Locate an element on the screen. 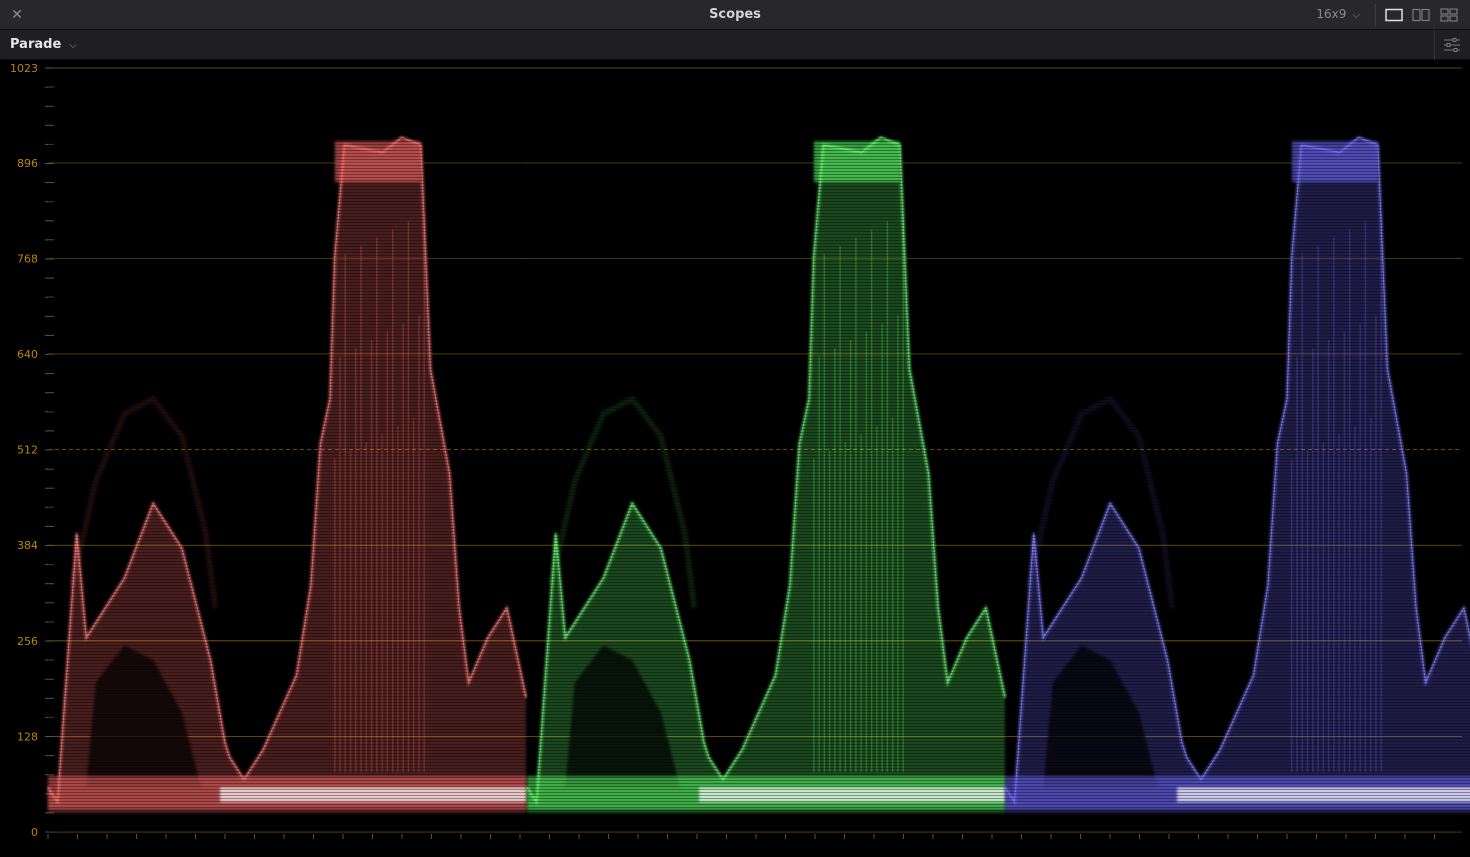 This screenshot has height=857, width=1470. axis-tick-label: 384 is located at coordinates (27, 545).